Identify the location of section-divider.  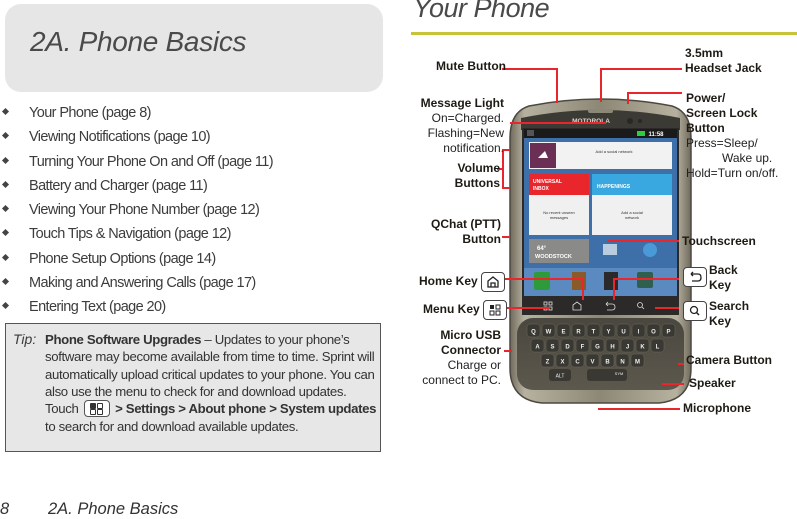
(604, 33).